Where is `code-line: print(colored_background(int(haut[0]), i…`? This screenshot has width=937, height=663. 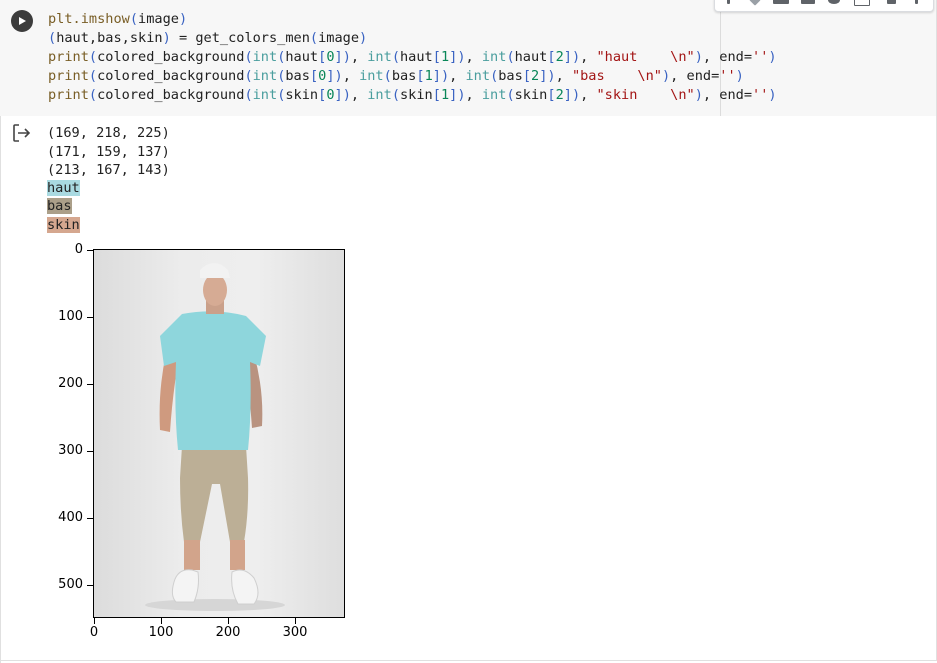 code-line: print(colored_background(int(haut[0]), i… is located at coordinates (412, 57).